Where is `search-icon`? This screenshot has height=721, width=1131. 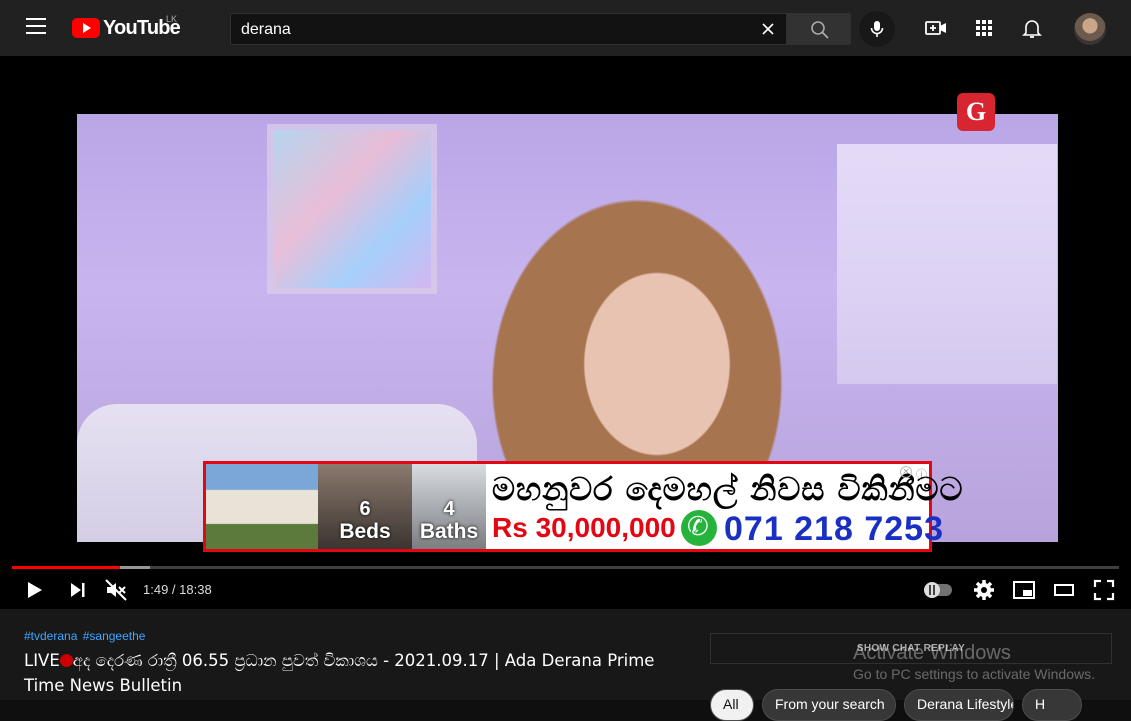
search-icon is located at coordinates (820, 30).